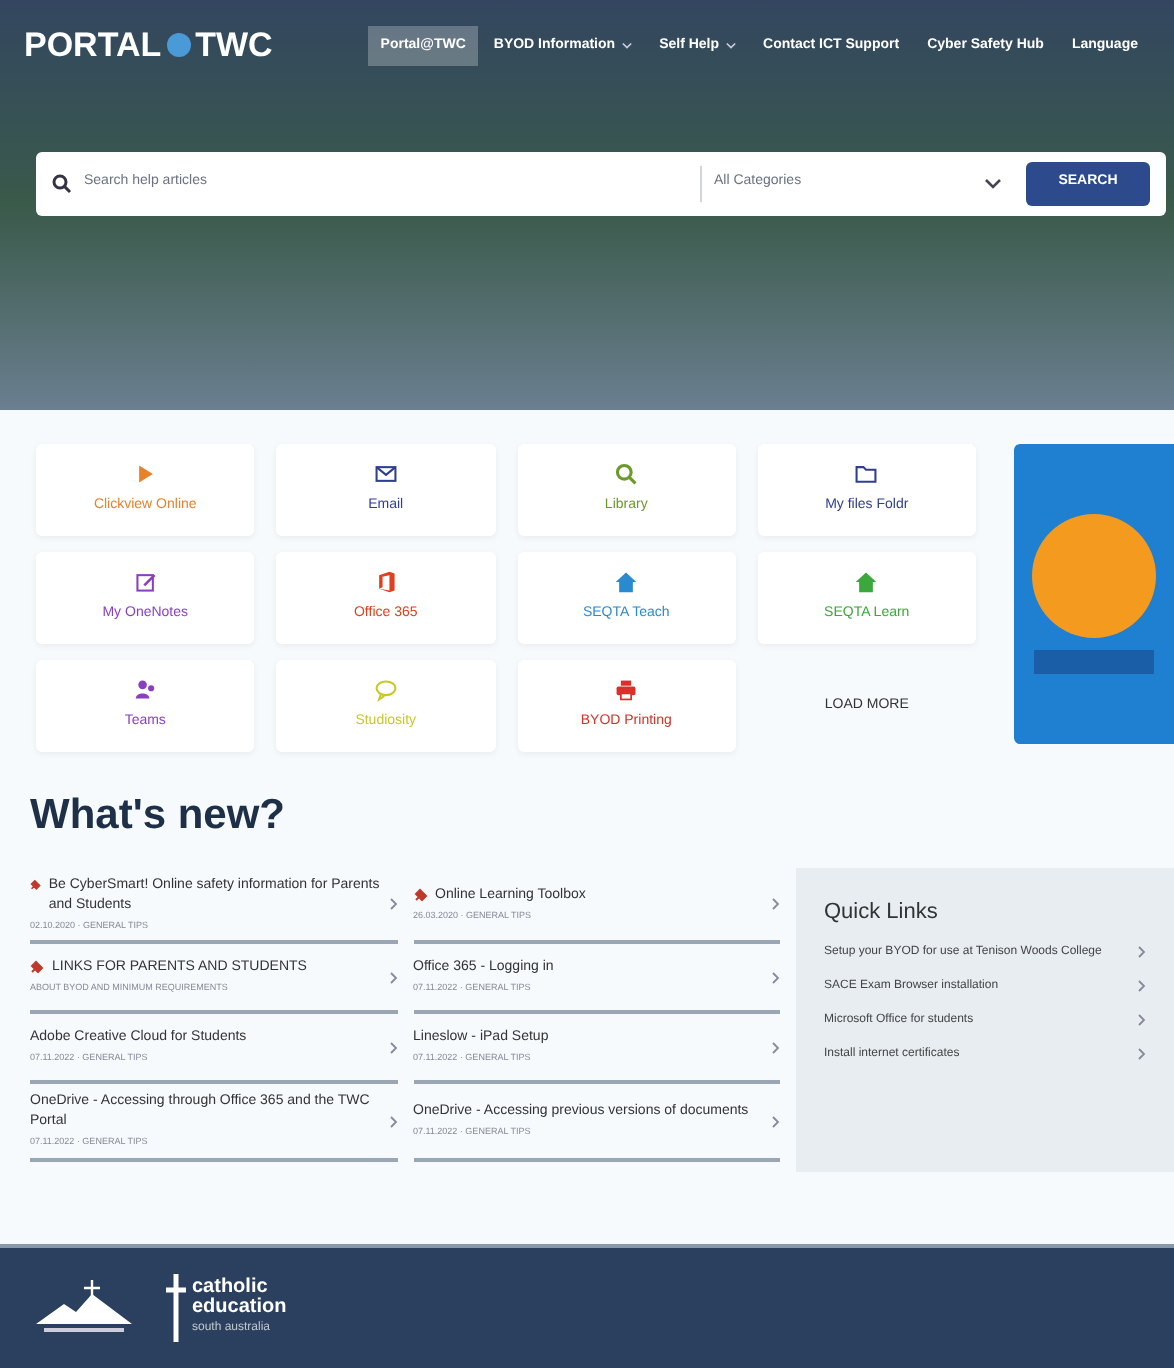 This screenshot has width=1174, height=1368. I want to click on chevron-down-icon, so click(993, 183).